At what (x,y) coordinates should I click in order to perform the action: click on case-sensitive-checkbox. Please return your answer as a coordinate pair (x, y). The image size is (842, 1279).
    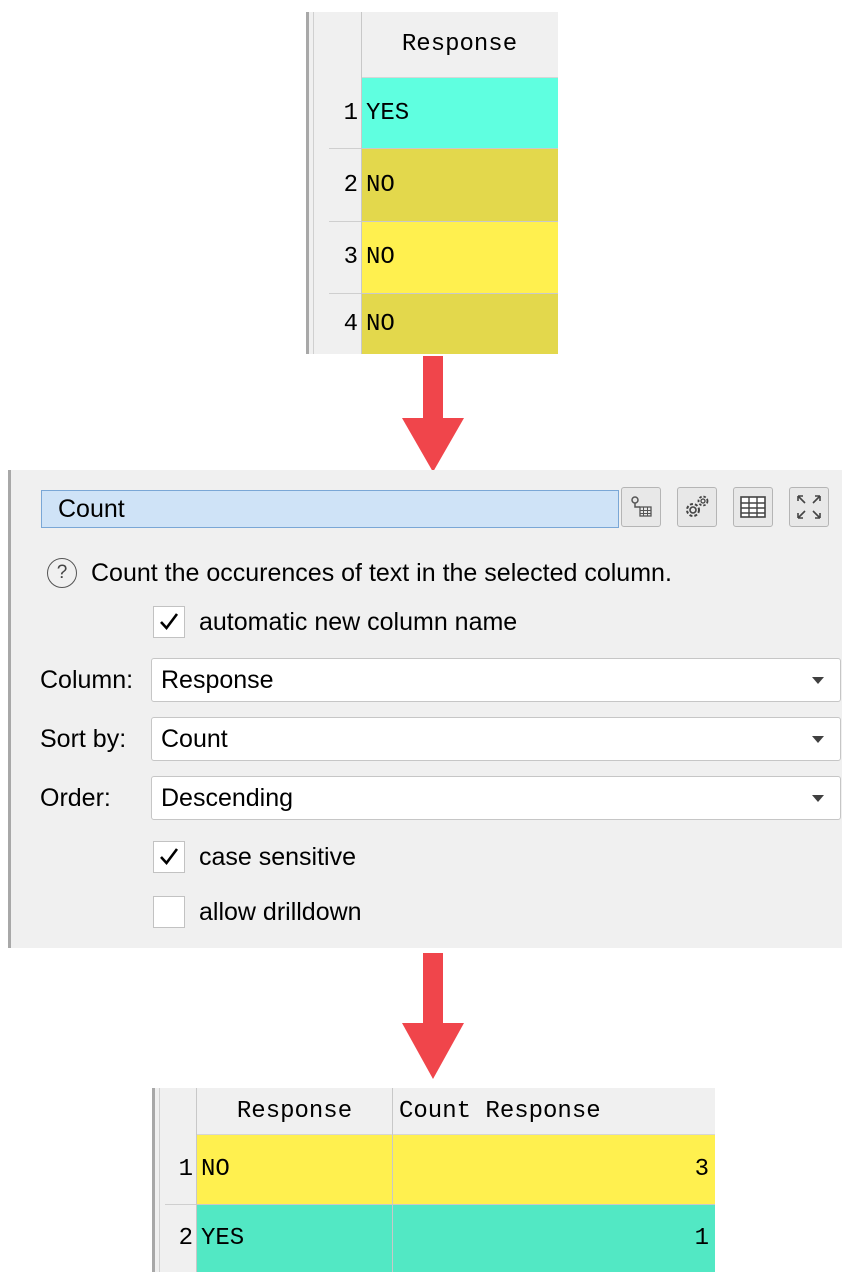
    Looking at the image, I should click on (169, 857).